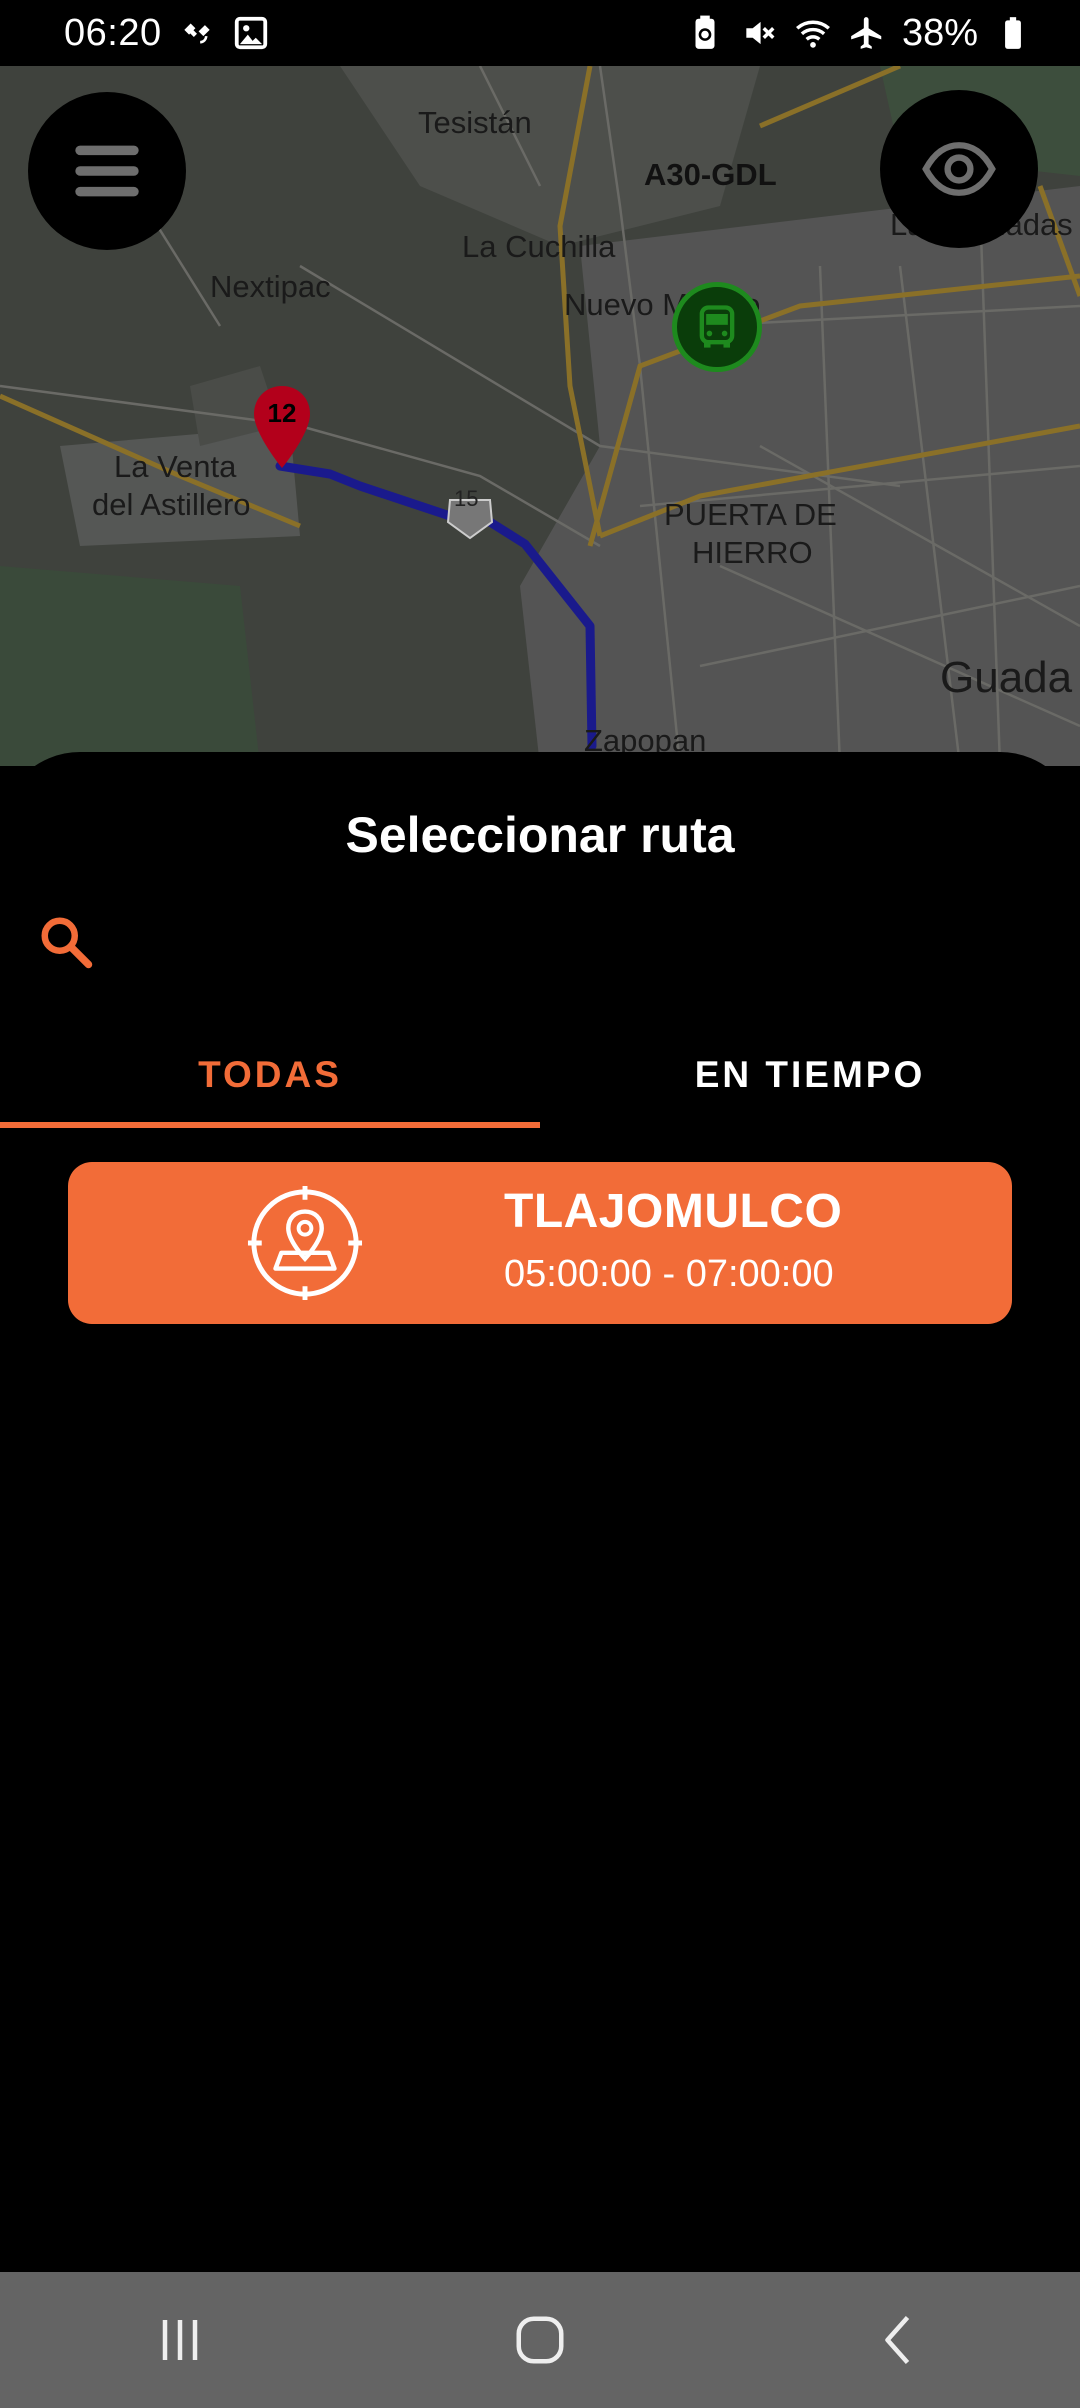 Image resolution: width=1080 pixels, height=2408 pixels. Describe the element at coordinates (540, 835) in the screenshot. I see `sheet-title: Seleccionar ruta` at that location.